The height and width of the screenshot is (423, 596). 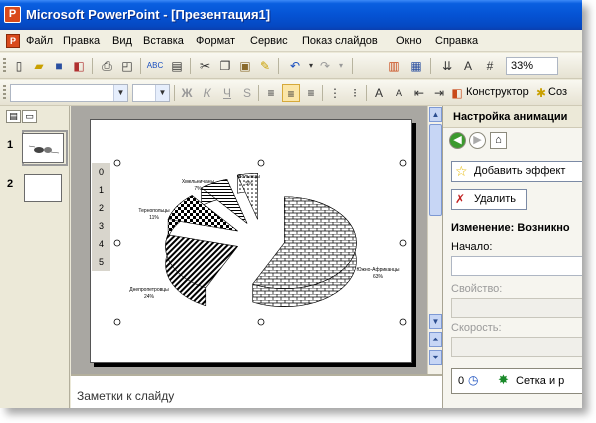 What do you see at coordinates (512, 117) in the screenshot?
I see `task-pane-title: Настройка анимации` at bounding box center [512, 117].